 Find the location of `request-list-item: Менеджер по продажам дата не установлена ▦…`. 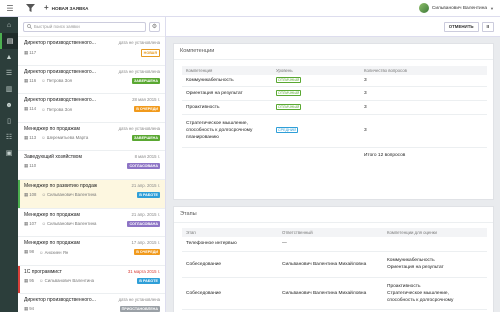

request-list-item: Менеджер по продажам дата не установлена ▦… is located at coordinates (91, 137).